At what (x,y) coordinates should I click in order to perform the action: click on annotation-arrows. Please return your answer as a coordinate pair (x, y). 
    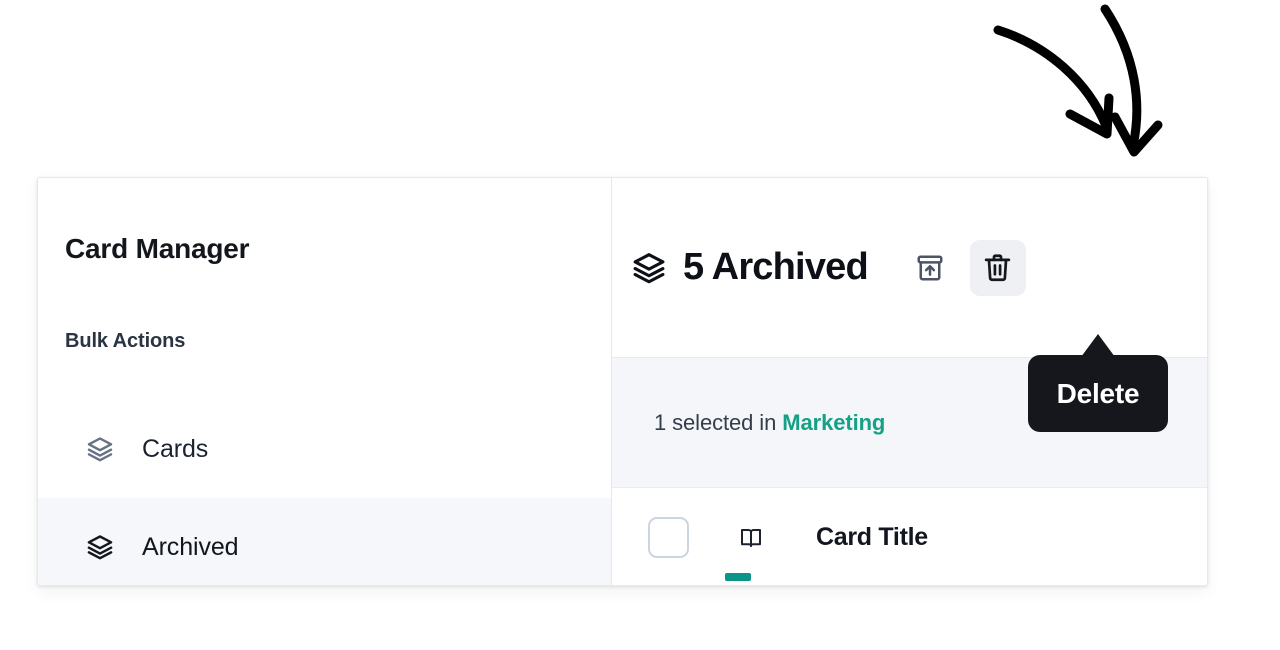
    Looking at the image, I should click on (1080, 89).